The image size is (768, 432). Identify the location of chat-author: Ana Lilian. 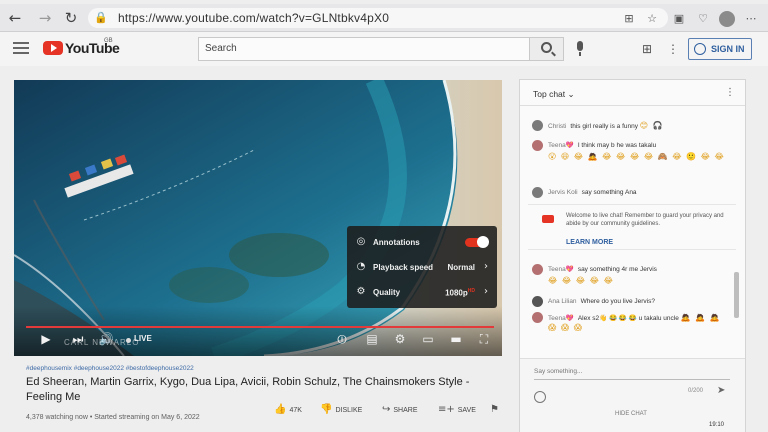
(562, 301).